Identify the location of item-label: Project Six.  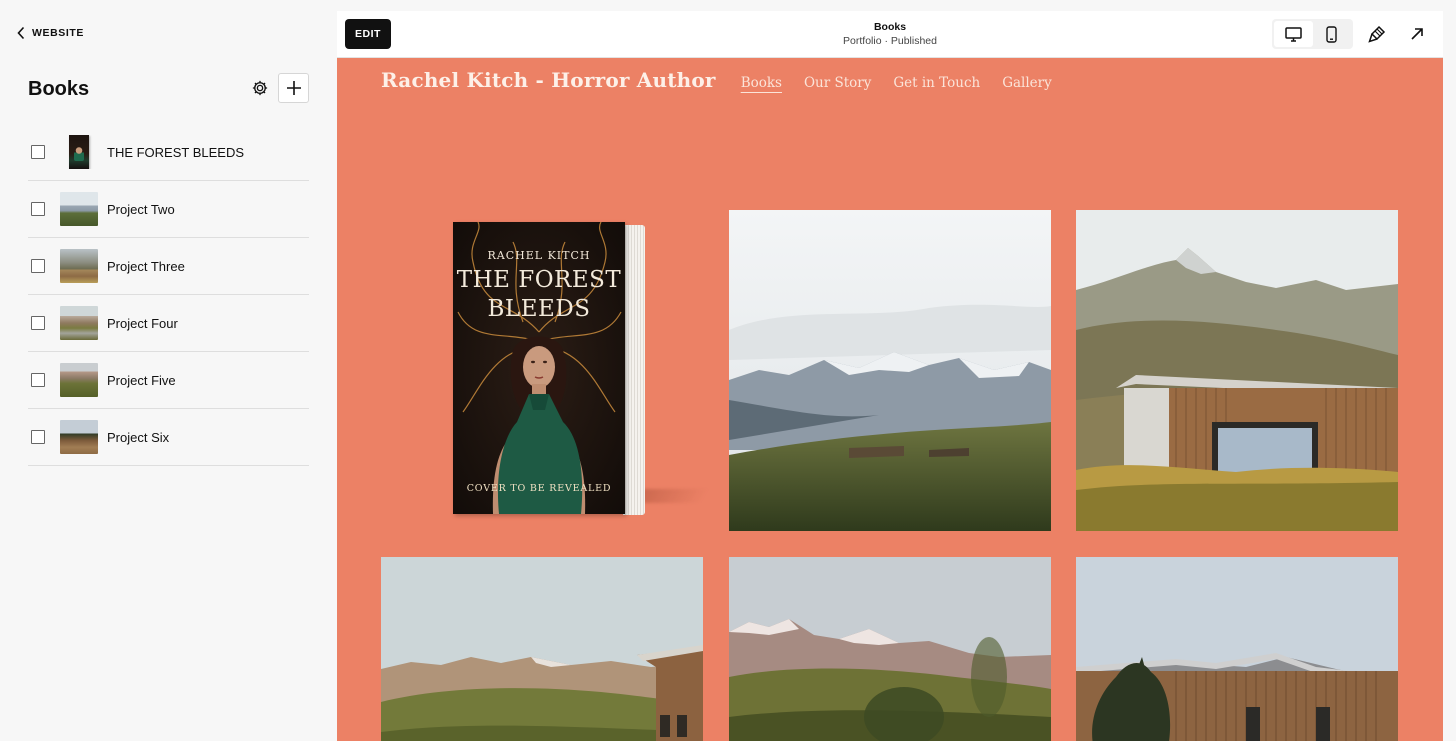
(138, 437).